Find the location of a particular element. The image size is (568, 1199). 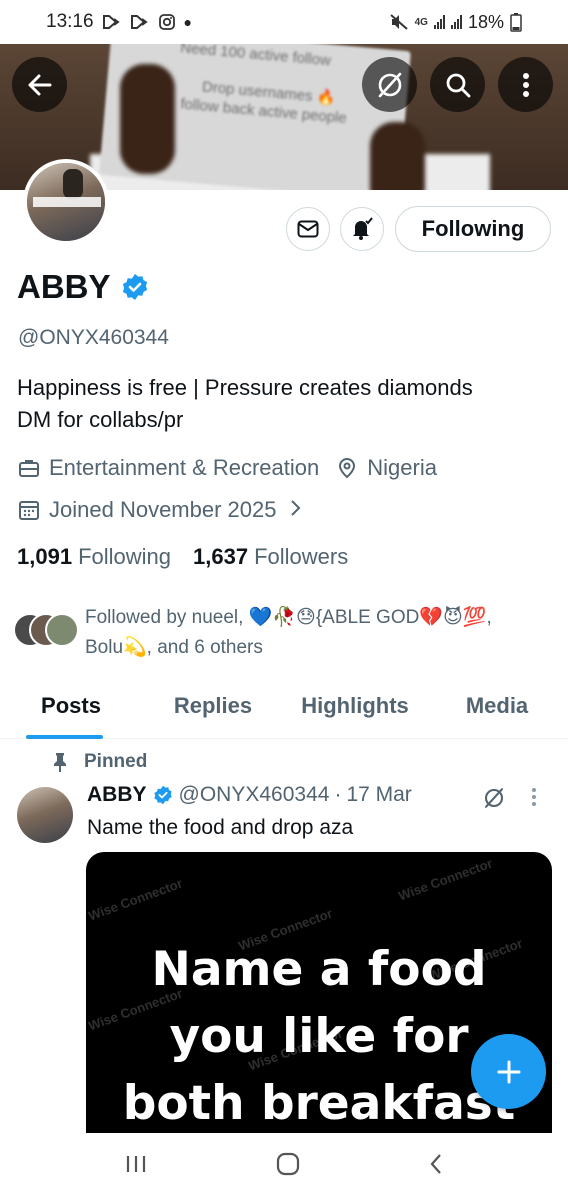

post-author-handle: @ONYX460344 is located at coordinates (254, 794).